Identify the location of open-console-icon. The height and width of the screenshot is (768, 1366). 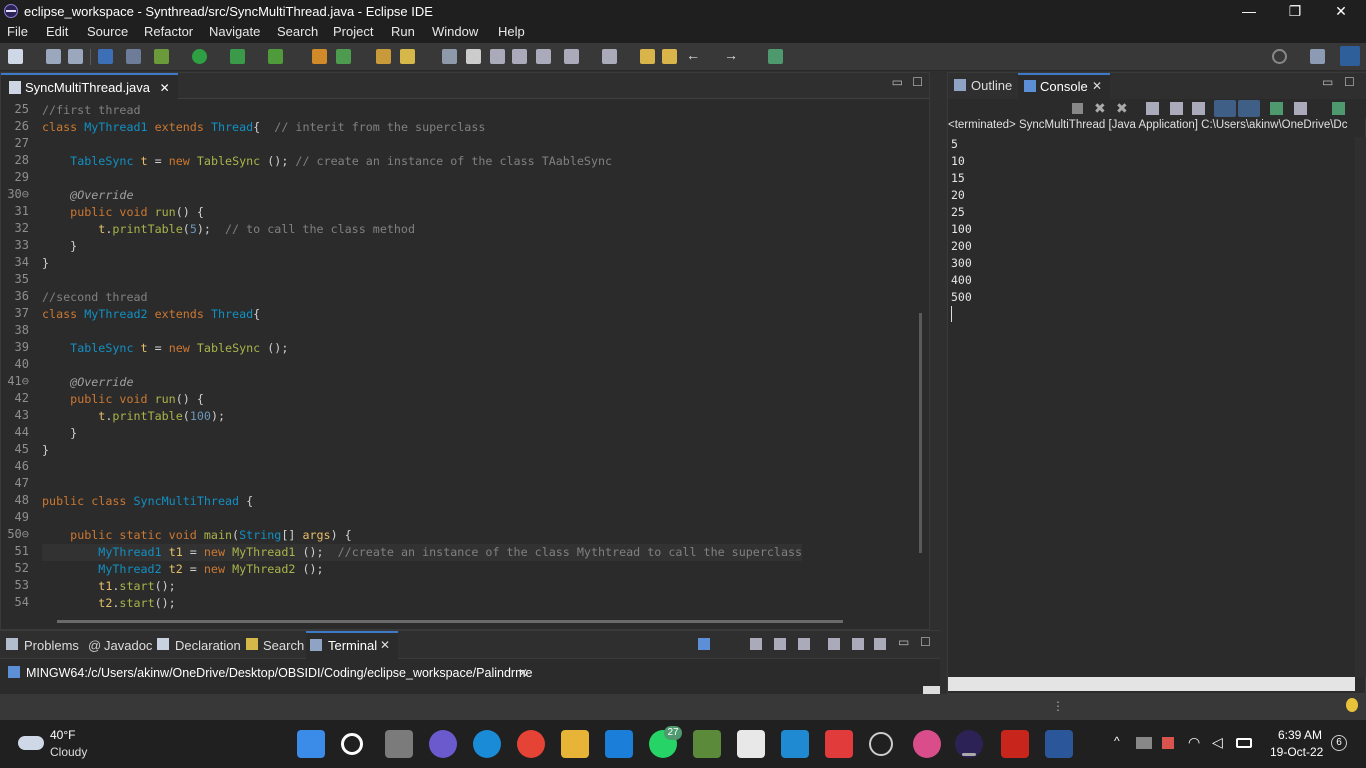
(1338, 108).